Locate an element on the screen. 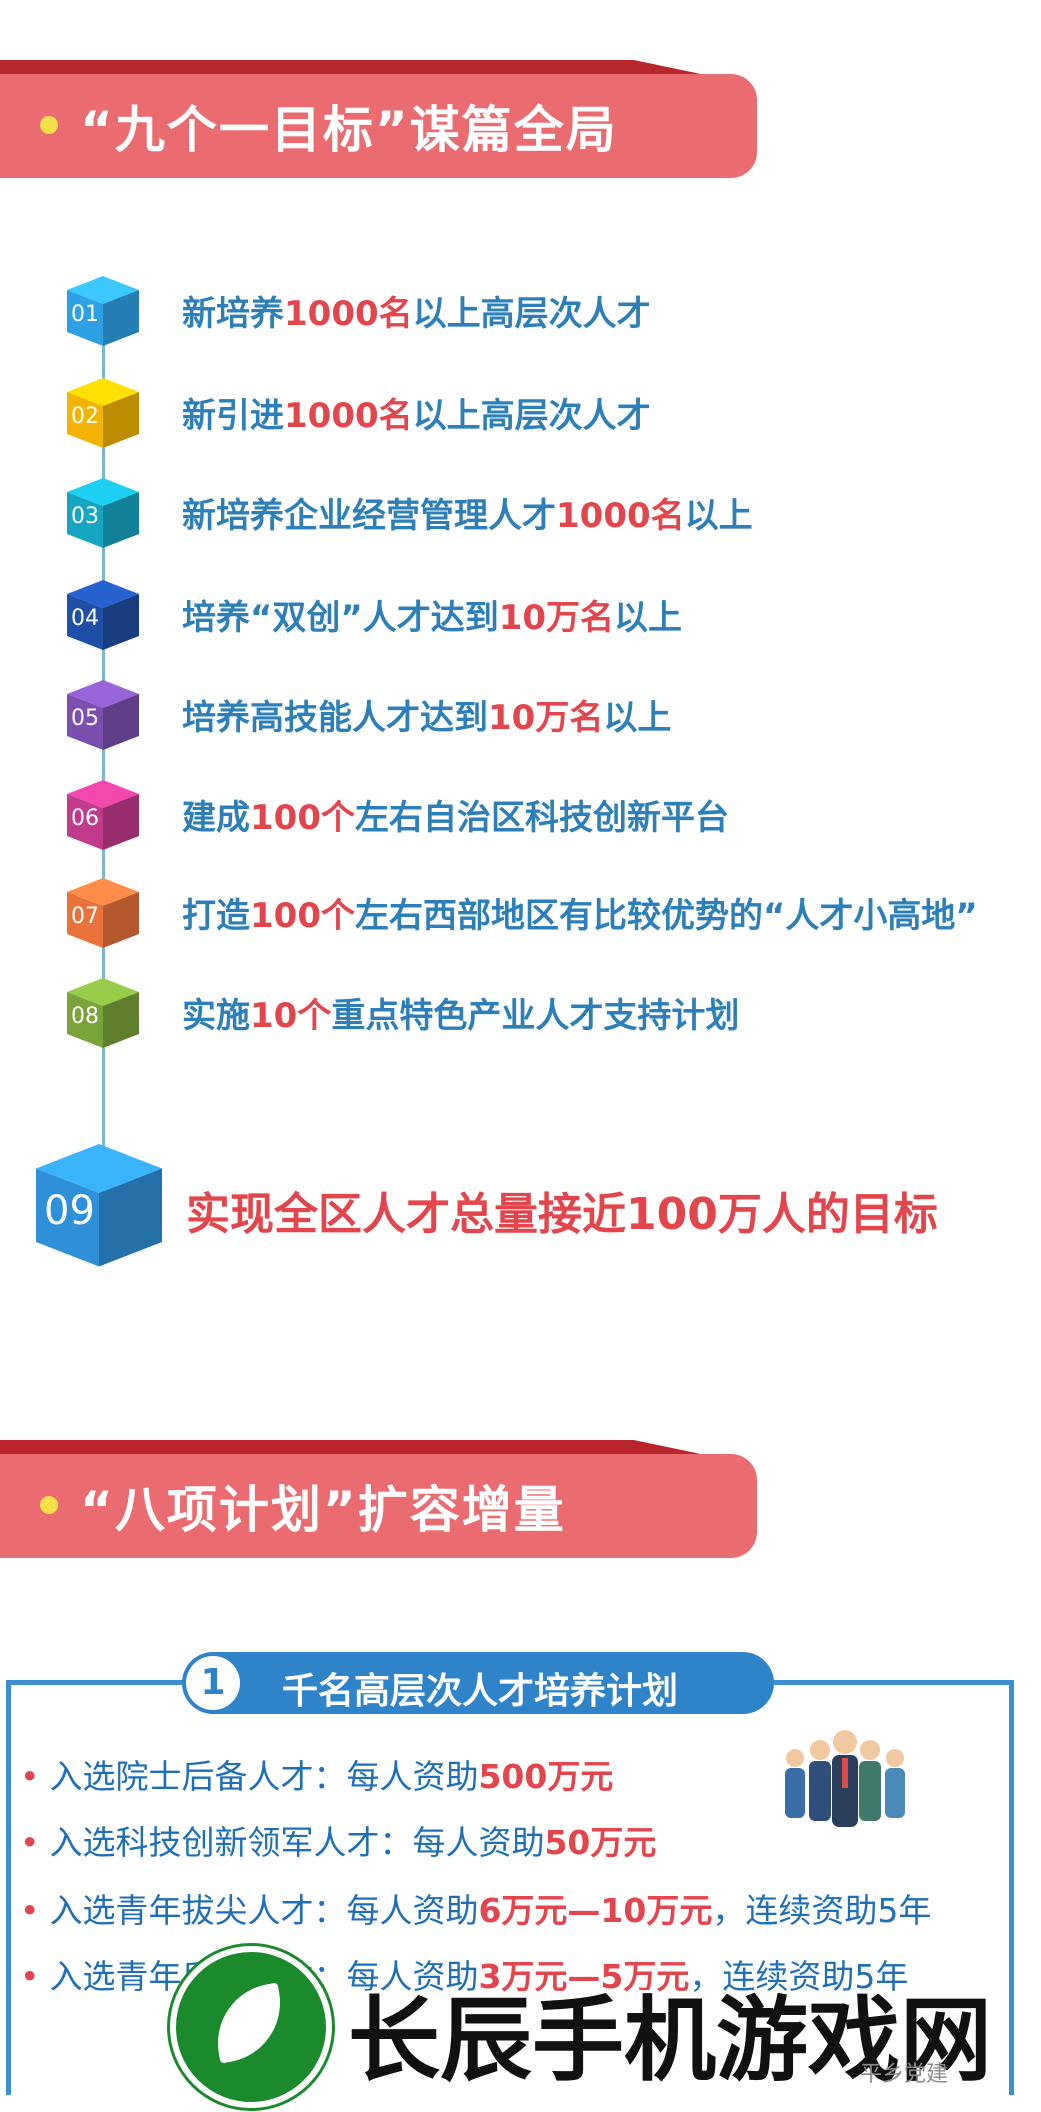  plan-amount: 500万元 is located at coordinates (546, 1776).